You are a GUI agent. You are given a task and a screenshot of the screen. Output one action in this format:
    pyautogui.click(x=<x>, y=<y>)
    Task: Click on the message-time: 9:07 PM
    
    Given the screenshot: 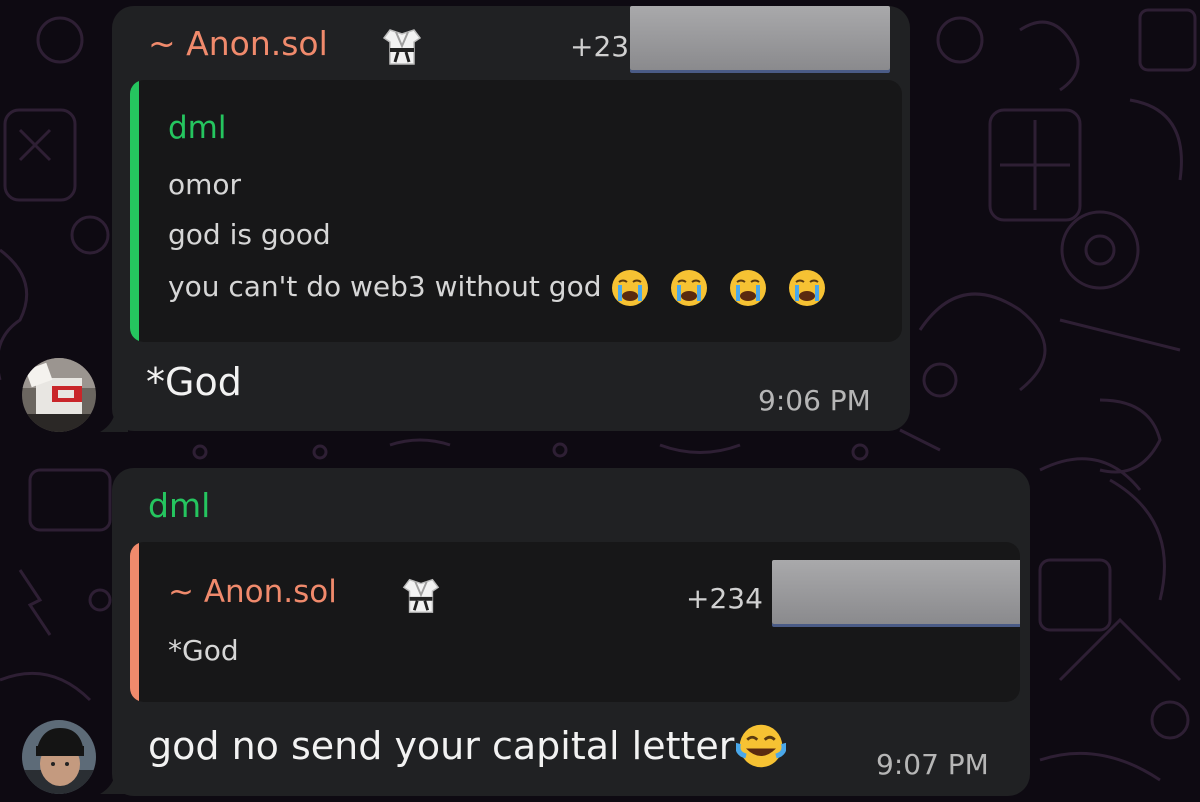 What is the action you would take?
    pyautogui.click(x=932, y=764)
    